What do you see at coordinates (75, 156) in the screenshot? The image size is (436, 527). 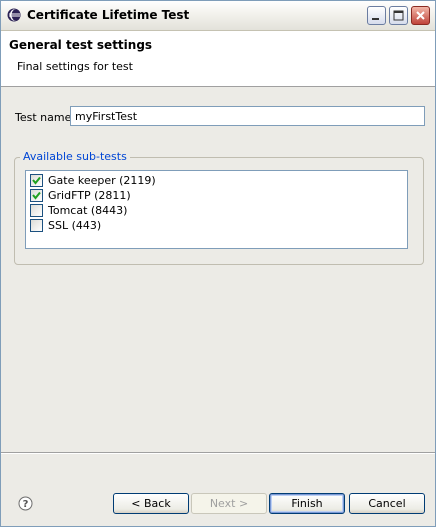 I see `subtests-group-label: Available sub-tests` at bounding box center [75, 156].